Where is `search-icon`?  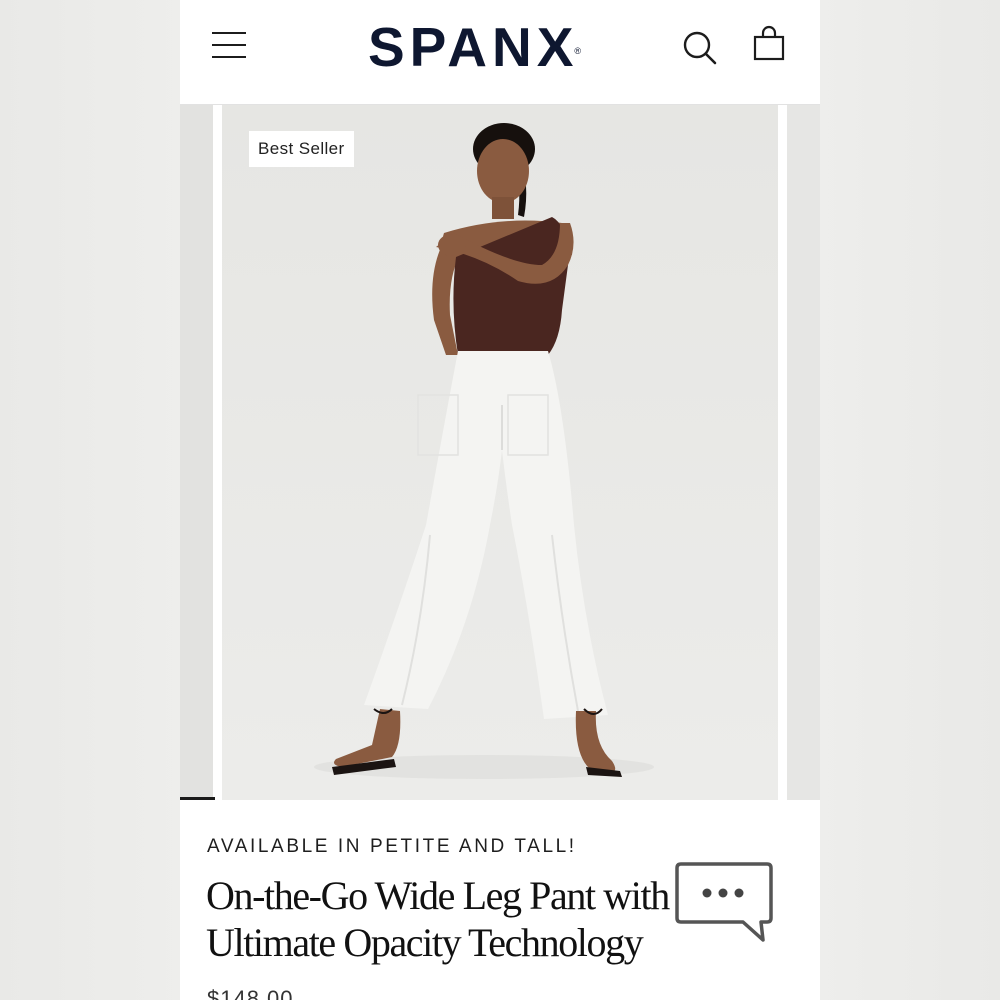
search-icon is located at coordinates (700, 48).